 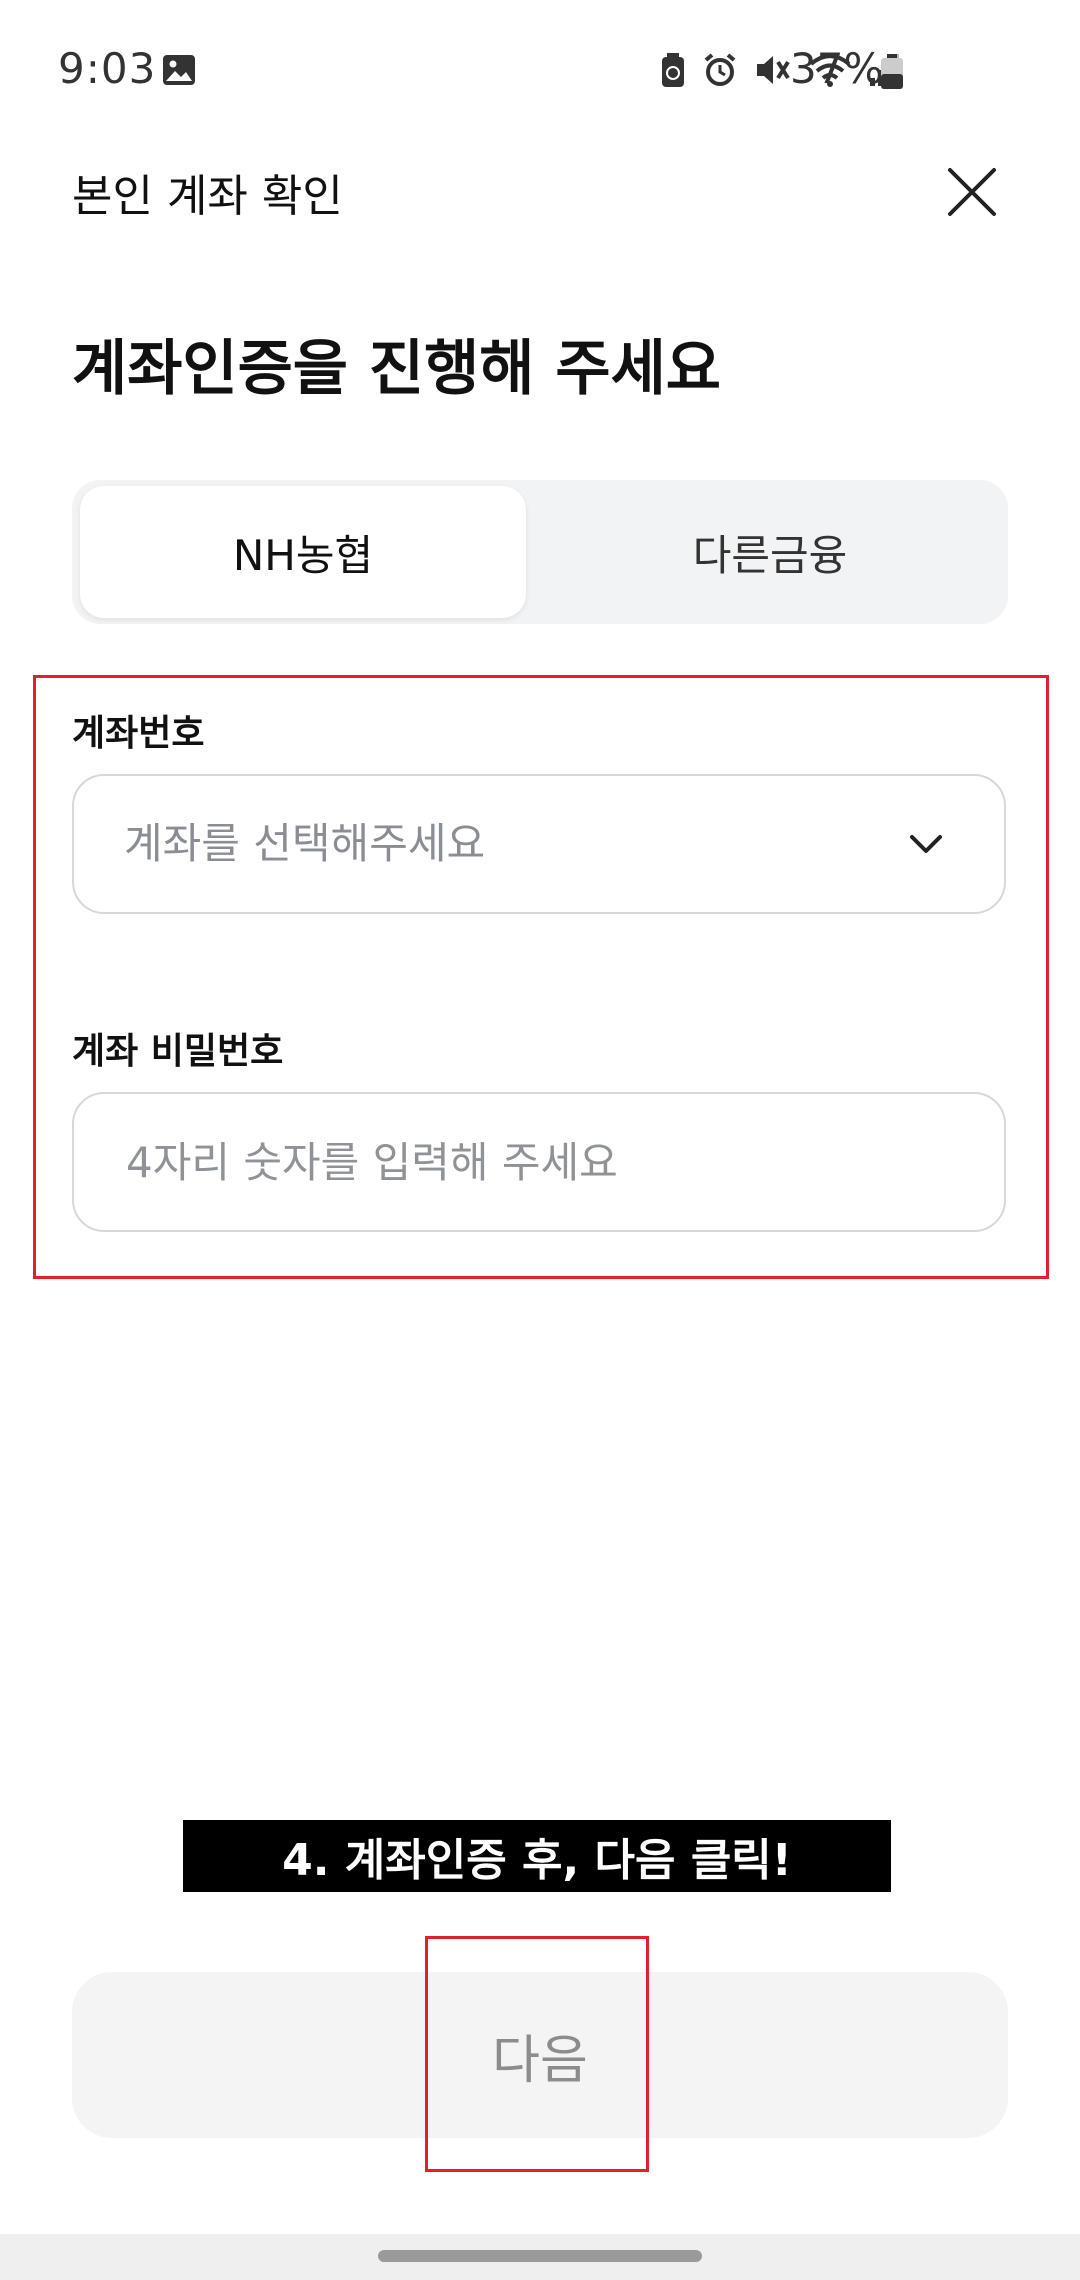 What do you see at coordinates (506, 1163) in the screenshot?
I see `account-password-input` at bounding box center [506, 1163].